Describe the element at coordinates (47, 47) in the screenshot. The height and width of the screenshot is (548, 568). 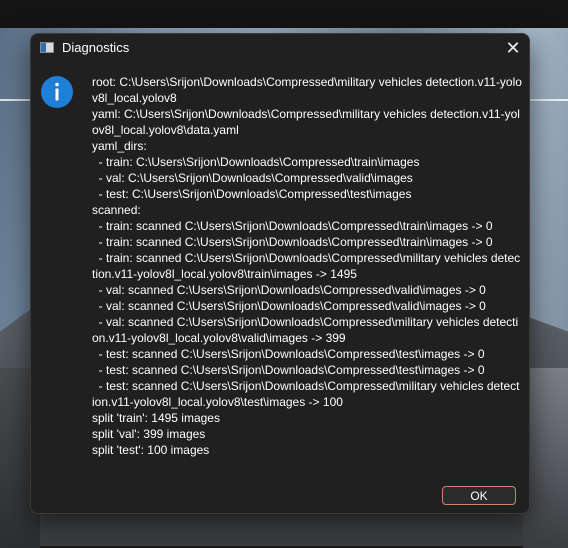
I see `app-icon` at that location.